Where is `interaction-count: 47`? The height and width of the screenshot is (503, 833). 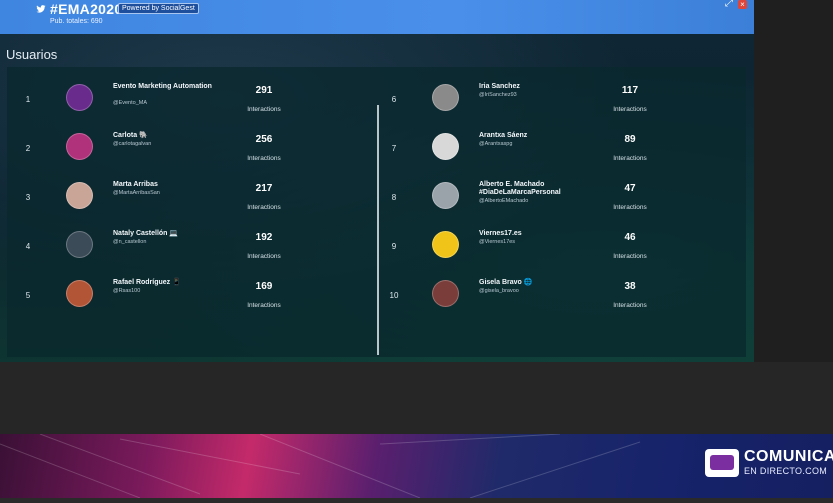
interaction-count: 47 is located at coordinates (630, 188).